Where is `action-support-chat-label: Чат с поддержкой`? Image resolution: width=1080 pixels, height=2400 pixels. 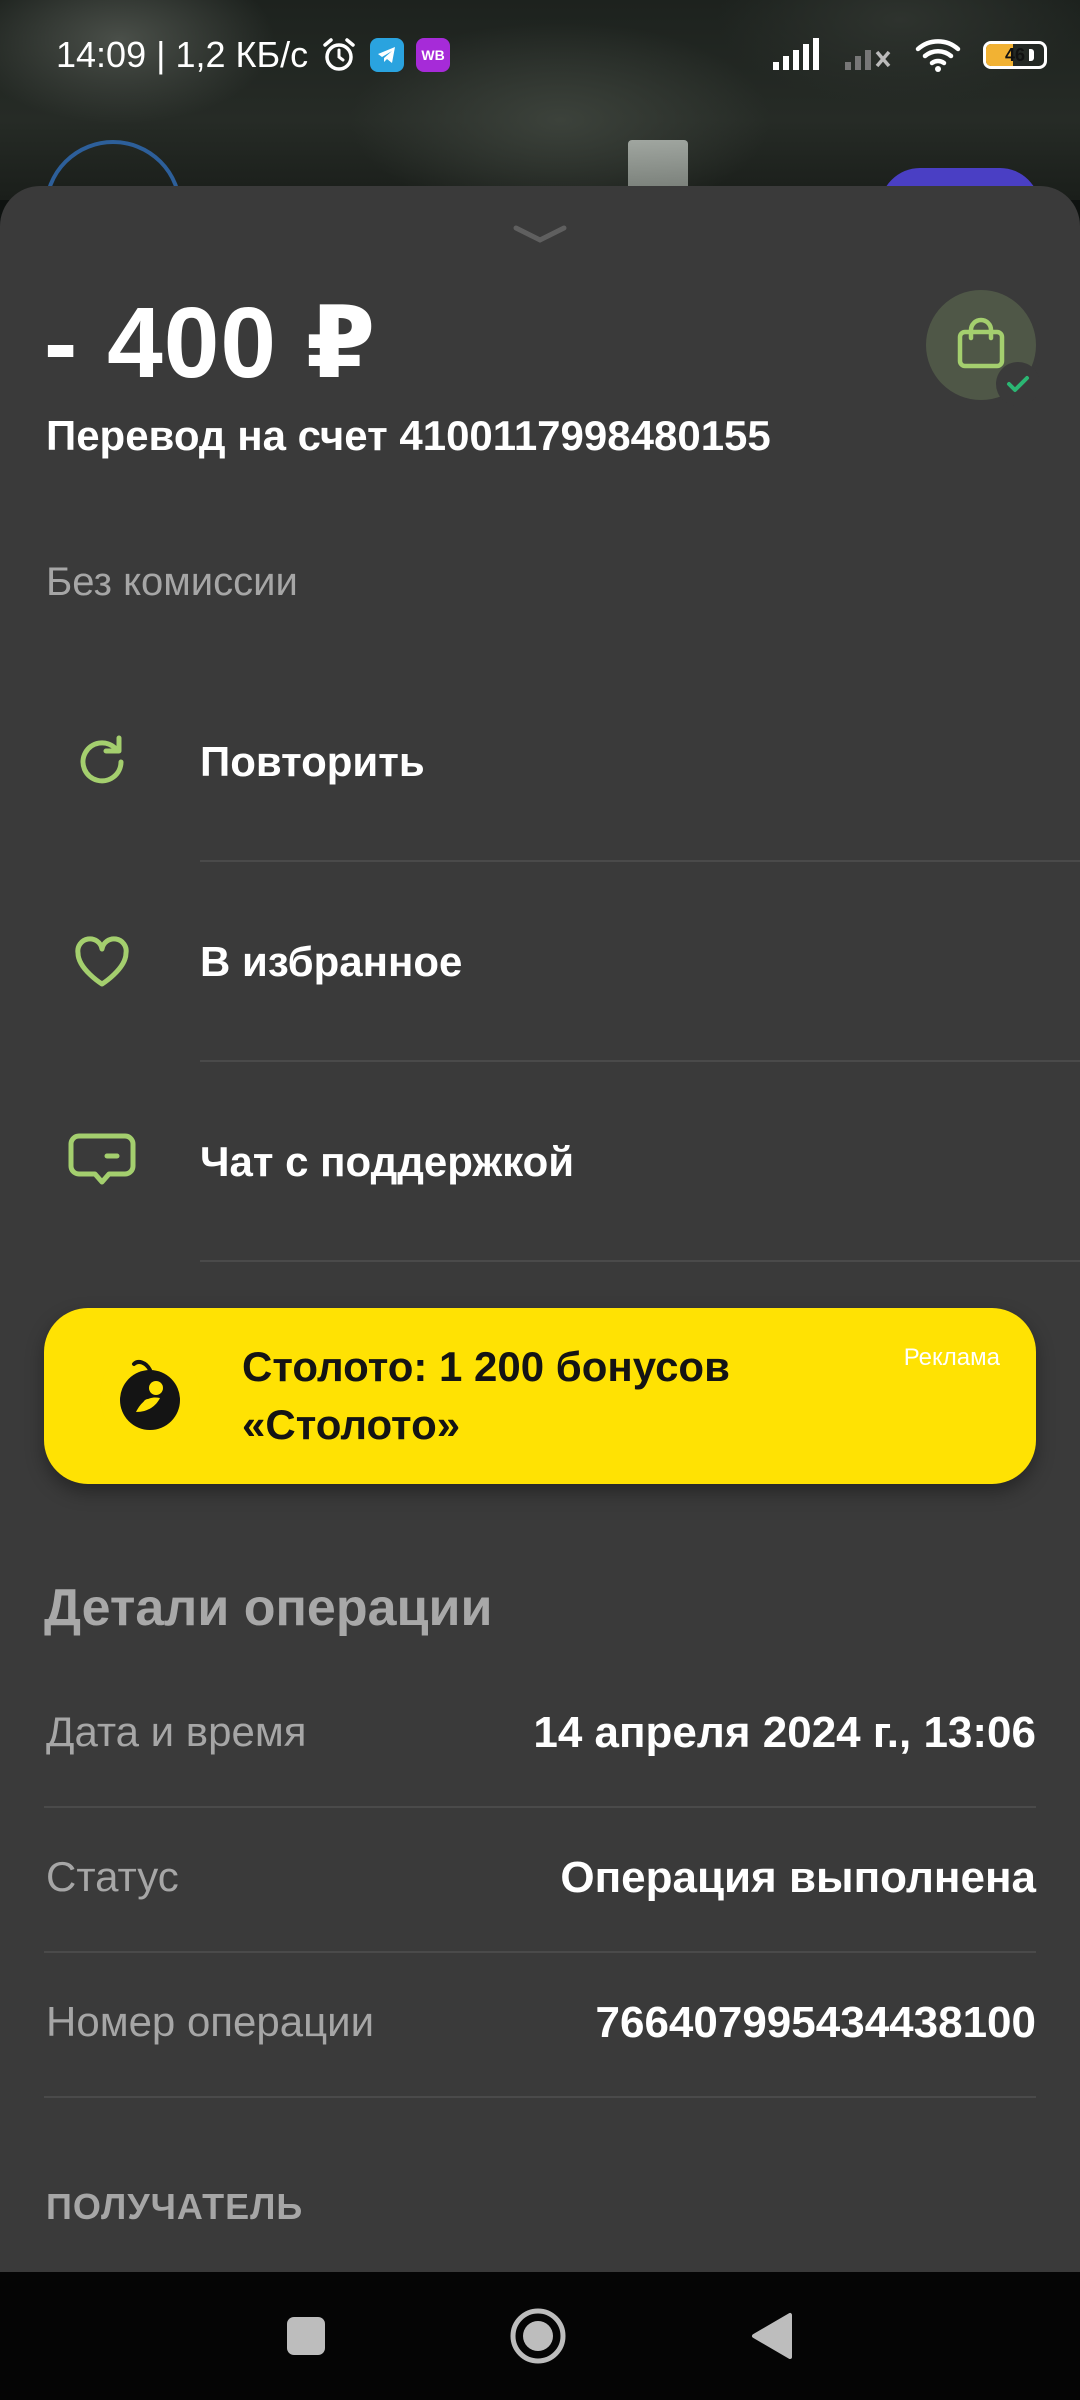
action-support-chat-label: Чат с поддержкой is located at coordinates (387, 1161).